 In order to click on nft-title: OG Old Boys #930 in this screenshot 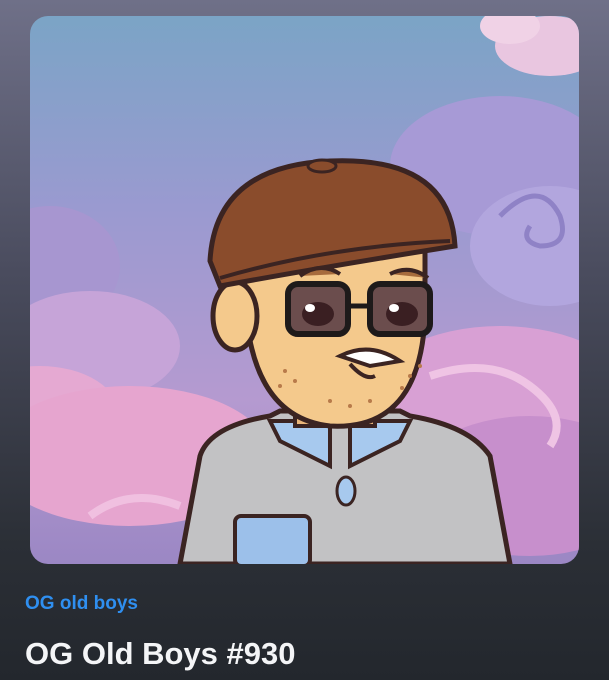, I will do `click(160, 653)`.